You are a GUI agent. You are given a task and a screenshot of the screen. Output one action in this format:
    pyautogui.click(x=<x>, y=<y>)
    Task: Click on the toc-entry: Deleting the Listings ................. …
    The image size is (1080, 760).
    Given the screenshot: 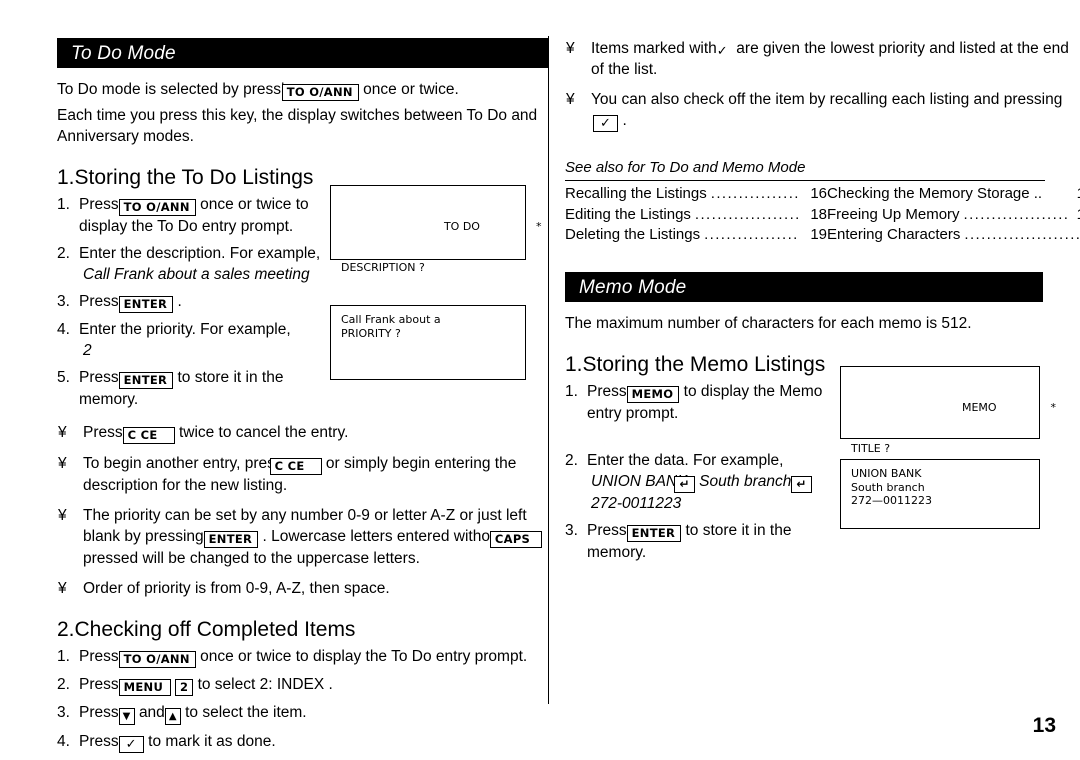 What is the action you would take?
    pyautogui.click(x=696, y=235)
    